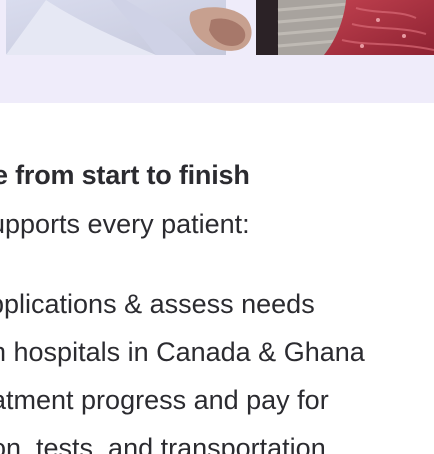  Describe the element at coordinates (163, 443) in the screenshot. I see `list-item: on, tests, and transportation` at that location.